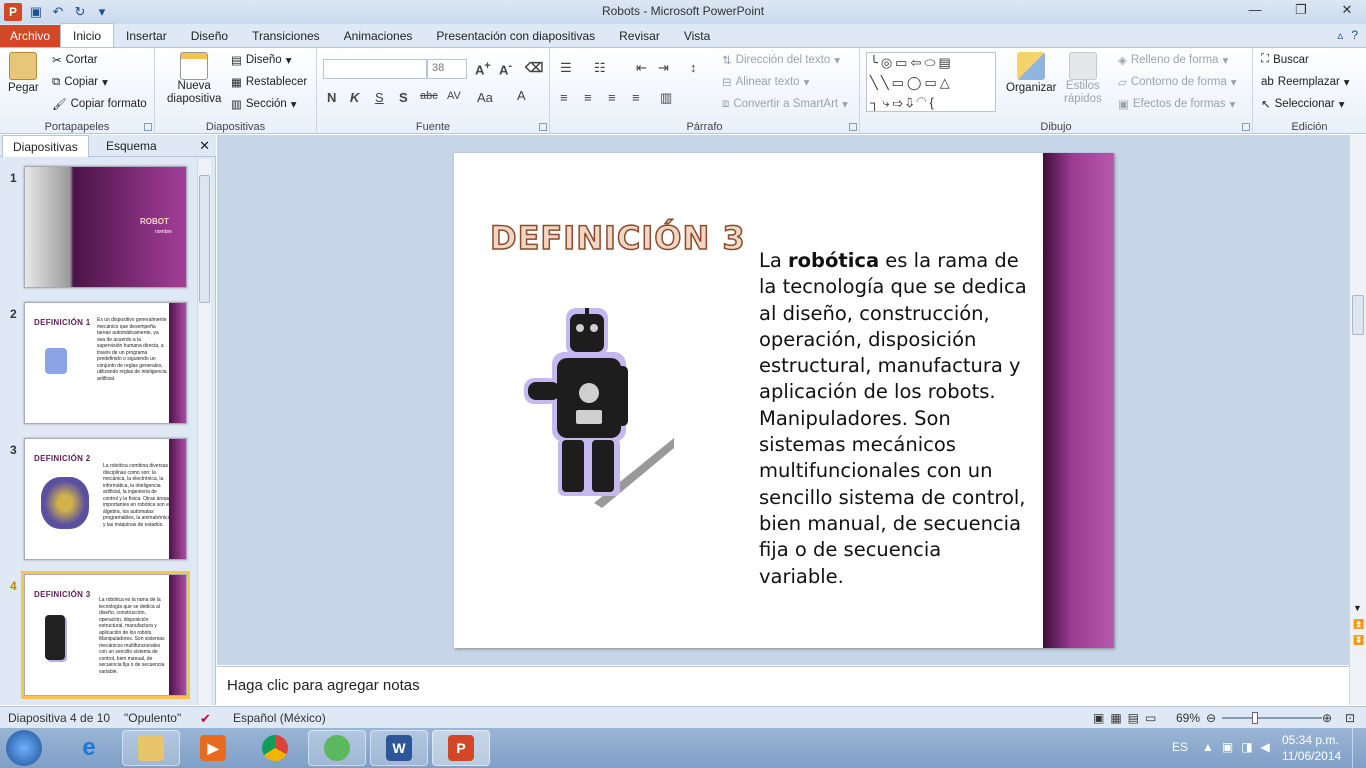  Describe the element at coordinates (566, 68) in the screenshot. I see `bullets-icon: ☰` at that location.